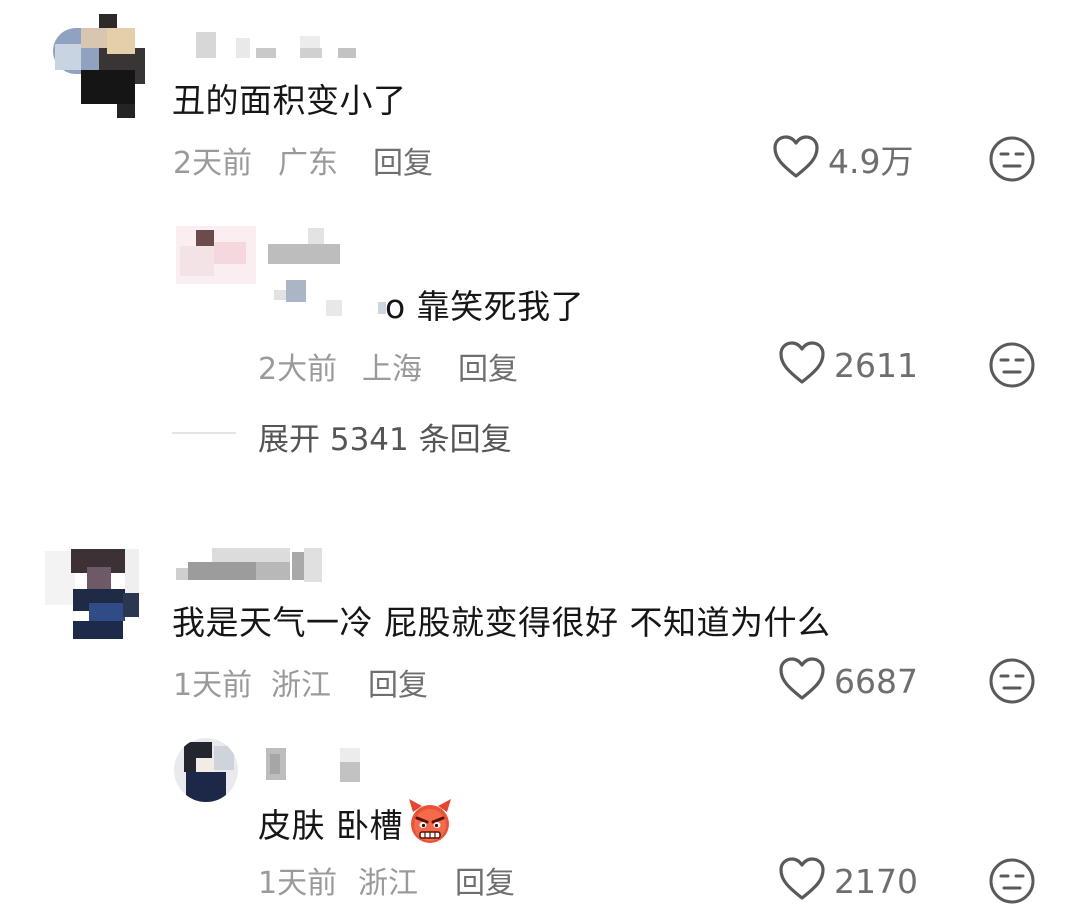 This screenshot has height=909, width=1080. What do you see at coordinates (308, 163) in the screenshot?
I see `comment-meta-location: 广东` at bounding box center [308, 163].